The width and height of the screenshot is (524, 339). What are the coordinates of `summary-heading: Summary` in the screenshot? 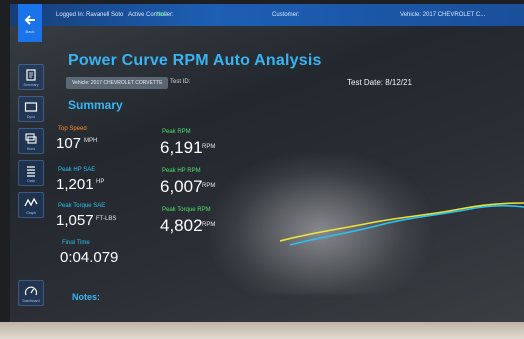 It's located at (95, 105).